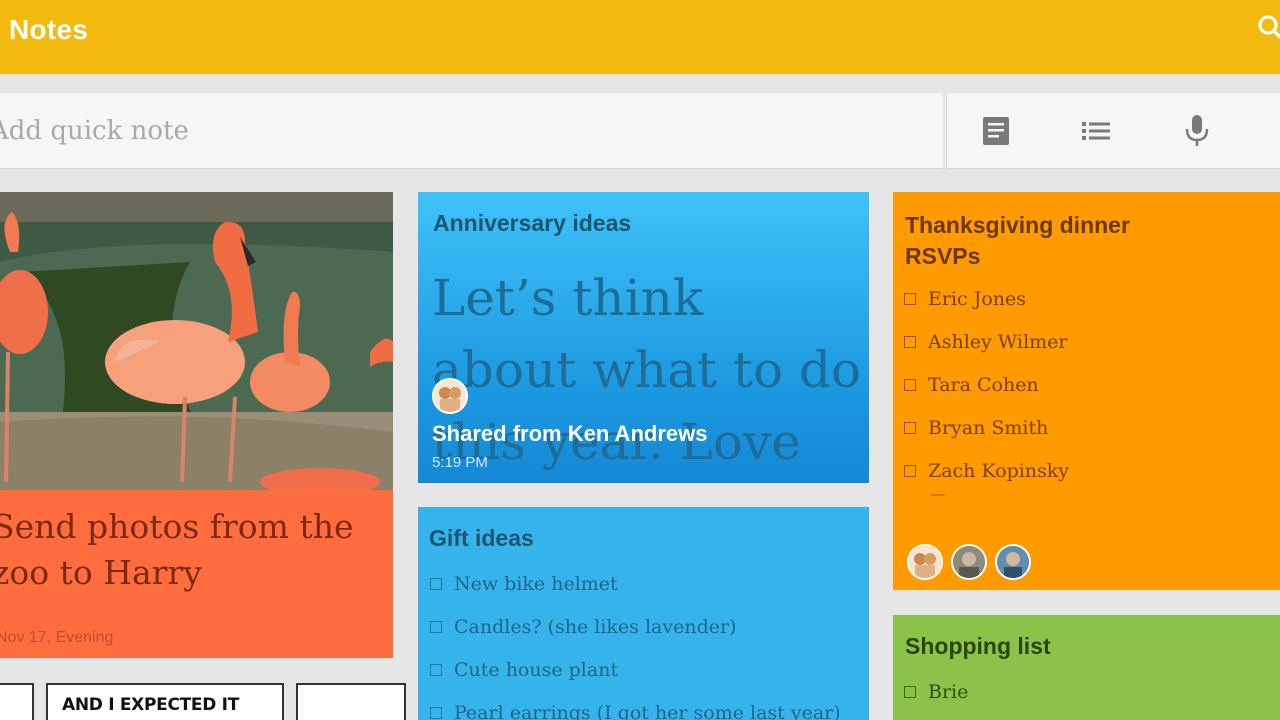 Image resolution: width=1280 pixels, height=720 pixels. I want to click on checklist-item: Ashley Wilmer, so click(986, 341).